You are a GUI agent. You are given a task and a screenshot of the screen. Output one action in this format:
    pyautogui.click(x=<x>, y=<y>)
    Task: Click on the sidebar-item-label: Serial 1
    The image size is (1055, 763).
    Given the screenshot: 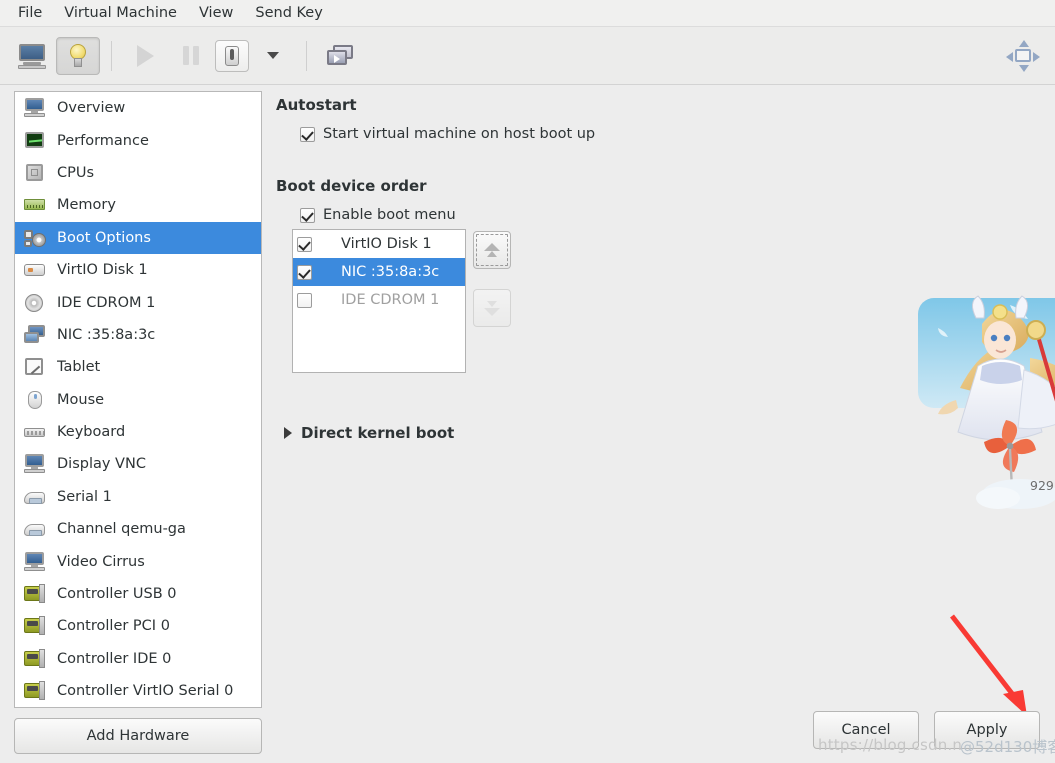 What is the action you would take?
    pyautogui.click(x=84, y=496)
    